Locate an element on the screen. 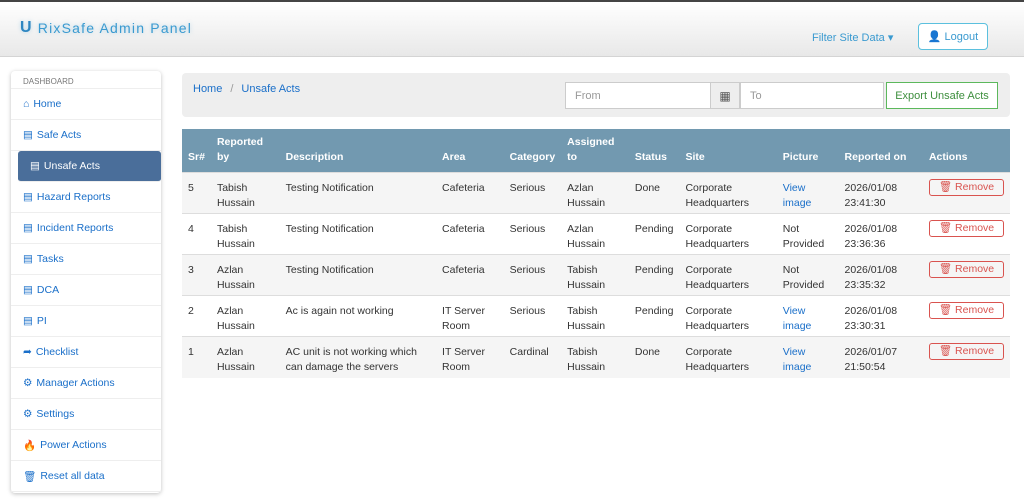 This screenshot has width=1024, height=503. sidebar-item-checklist: ➦ Checklist is located at coordinates (86, 352).